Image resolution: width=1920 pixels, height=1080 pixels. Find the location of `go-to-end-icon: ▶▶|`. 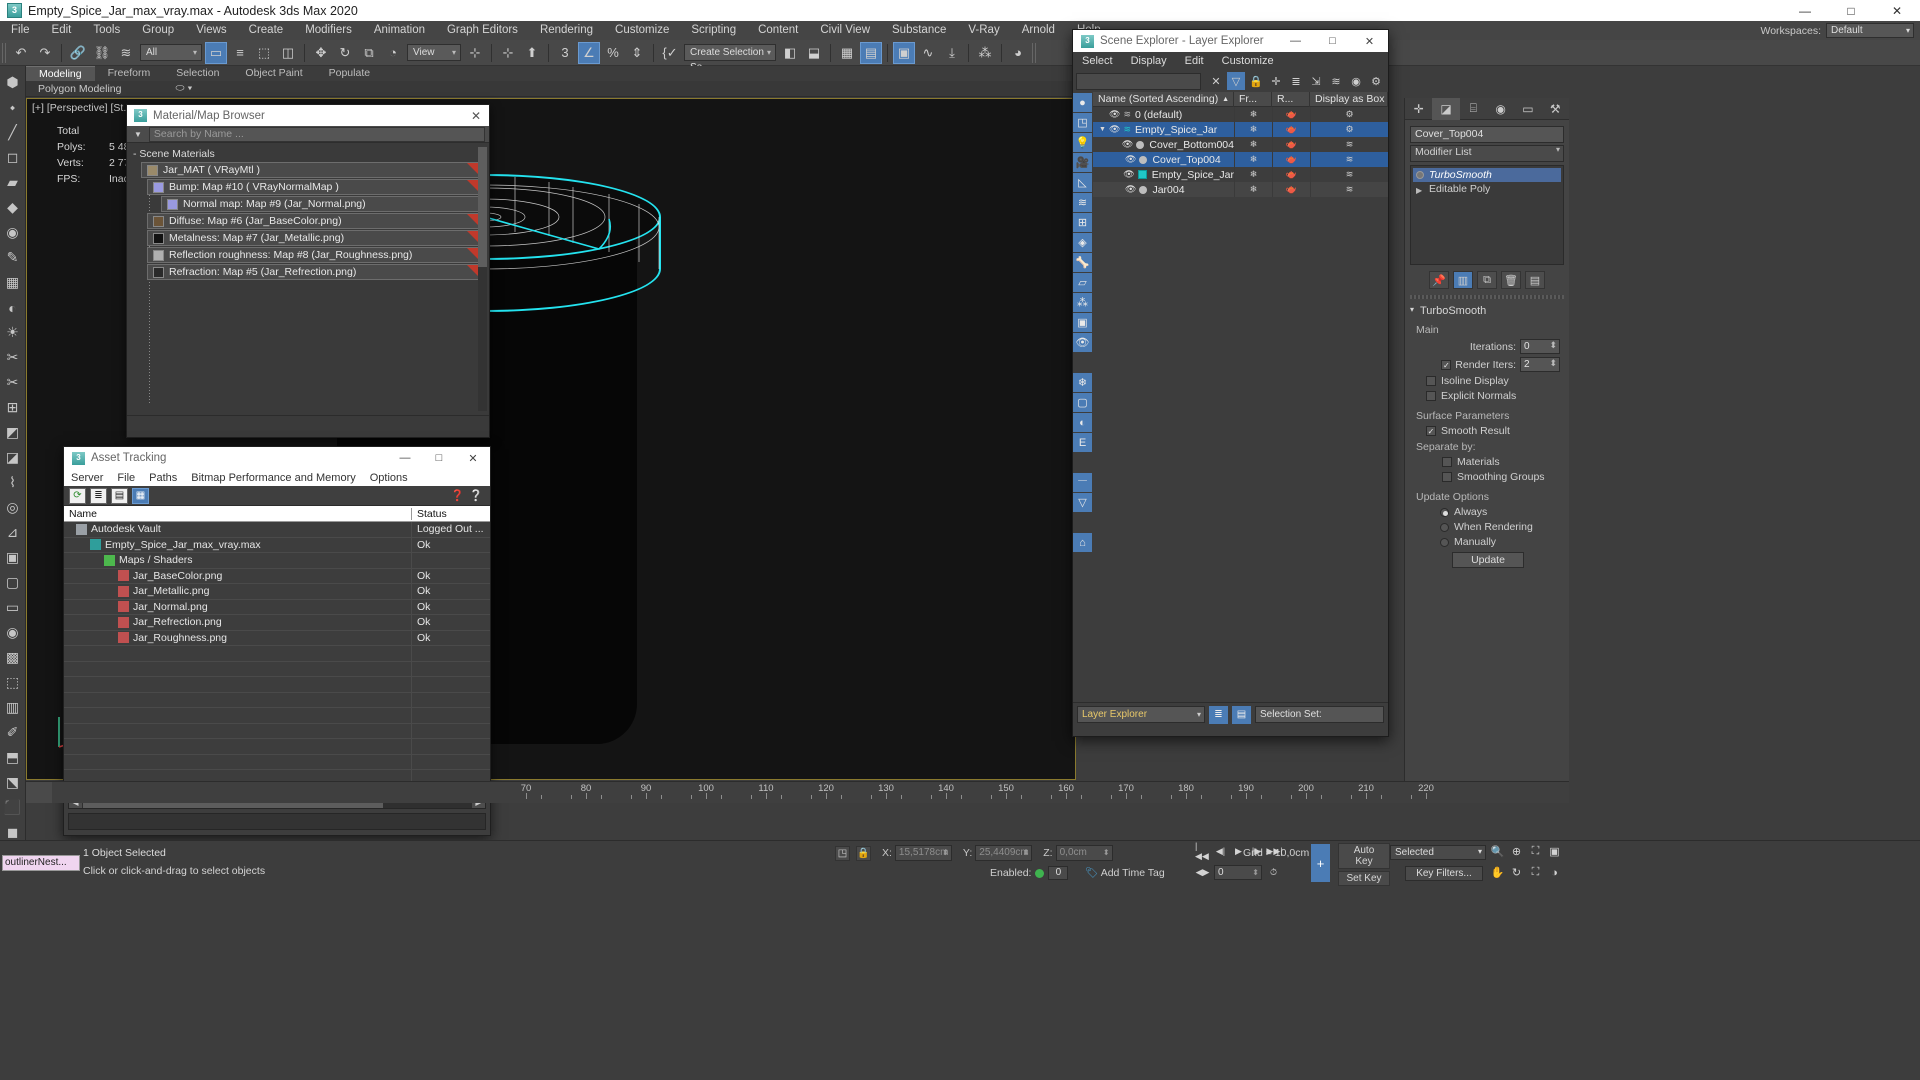

go-to-end-icon: ▶▶| is located at coordinates (1274, 851).